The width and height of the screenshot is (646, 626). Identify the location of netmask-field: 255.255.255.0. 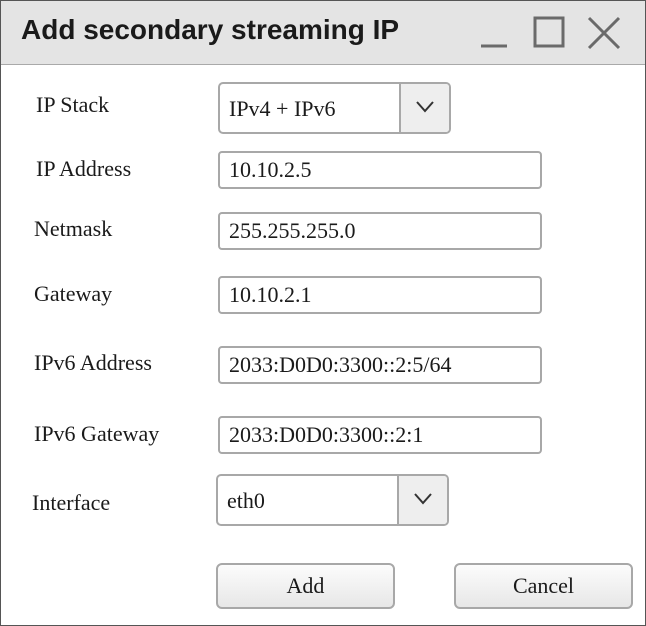
(380, 231).